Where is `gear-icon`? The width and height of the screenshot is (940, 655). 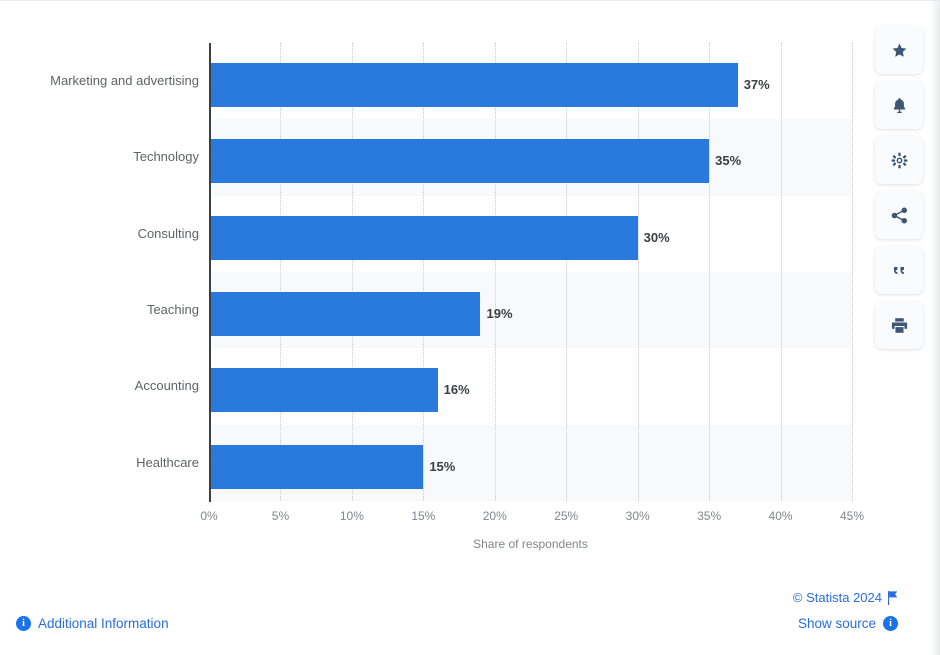 gear-icon is located at coordinates (899, 160).